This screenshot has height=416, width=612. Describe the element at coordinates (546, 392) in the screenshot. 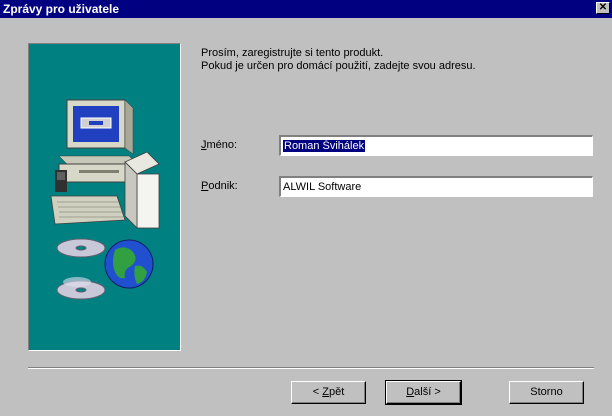

I see `cancel-button: Storno` at that location.